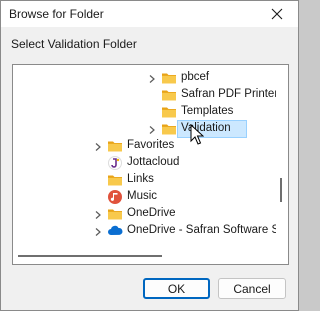 Image resolution: width=320 pixels, height=311 pixels. Describe the element at coordinates (115, 163) in the screenshot. I see `jottacloud-icon` at that location.